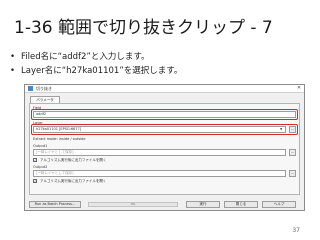 This screenshot has width=320, height=240. What do you see at coordinates (203, 204) in the screenshot?
I see `run-button: 実行` at bounding box center [203, 204].